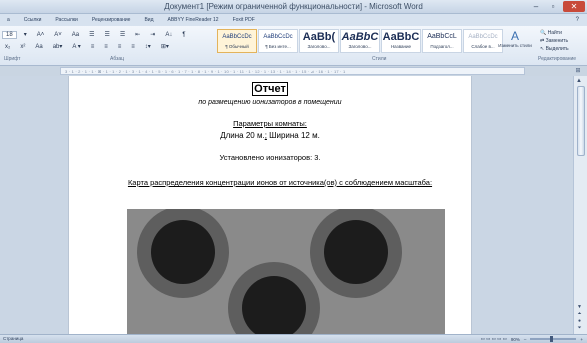 This screenshot has height=343, width=587. I want to click on tab-foxit: Foxit PDF, so click(244, 20).